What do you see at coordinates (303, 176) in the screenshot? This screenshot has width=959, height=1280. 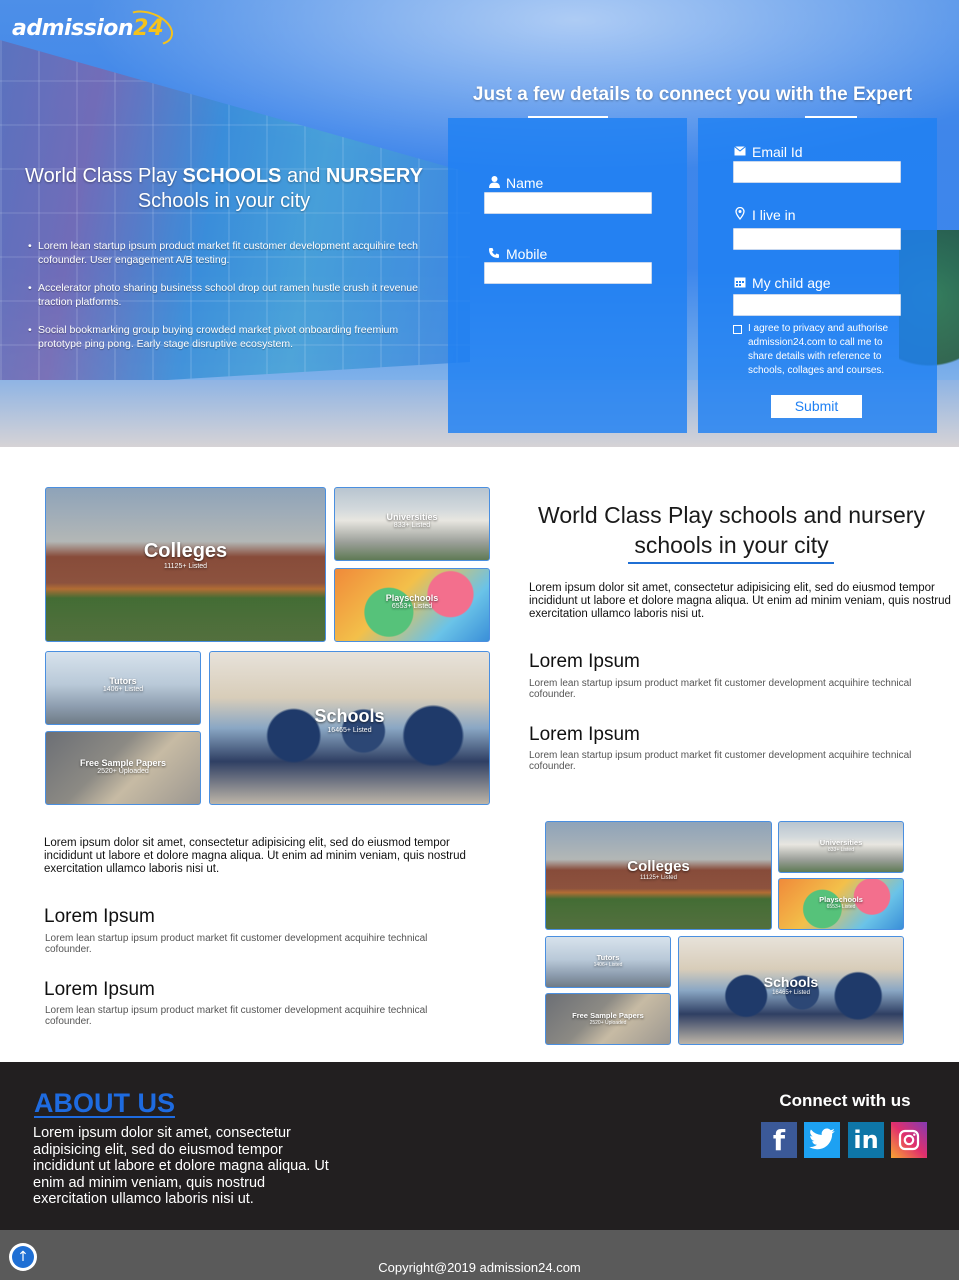 I see `hero-title-mid: and` at bounding box center [303, 176].